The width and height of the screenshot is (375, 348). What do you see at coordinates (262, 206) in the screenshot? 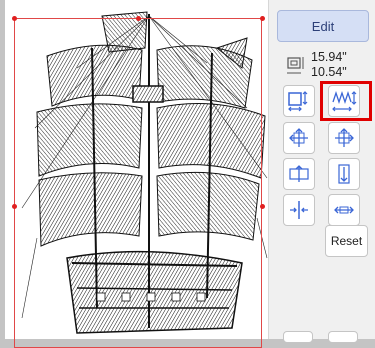
I see `resize-handle-middle-right` at bounding box center [262, 206].